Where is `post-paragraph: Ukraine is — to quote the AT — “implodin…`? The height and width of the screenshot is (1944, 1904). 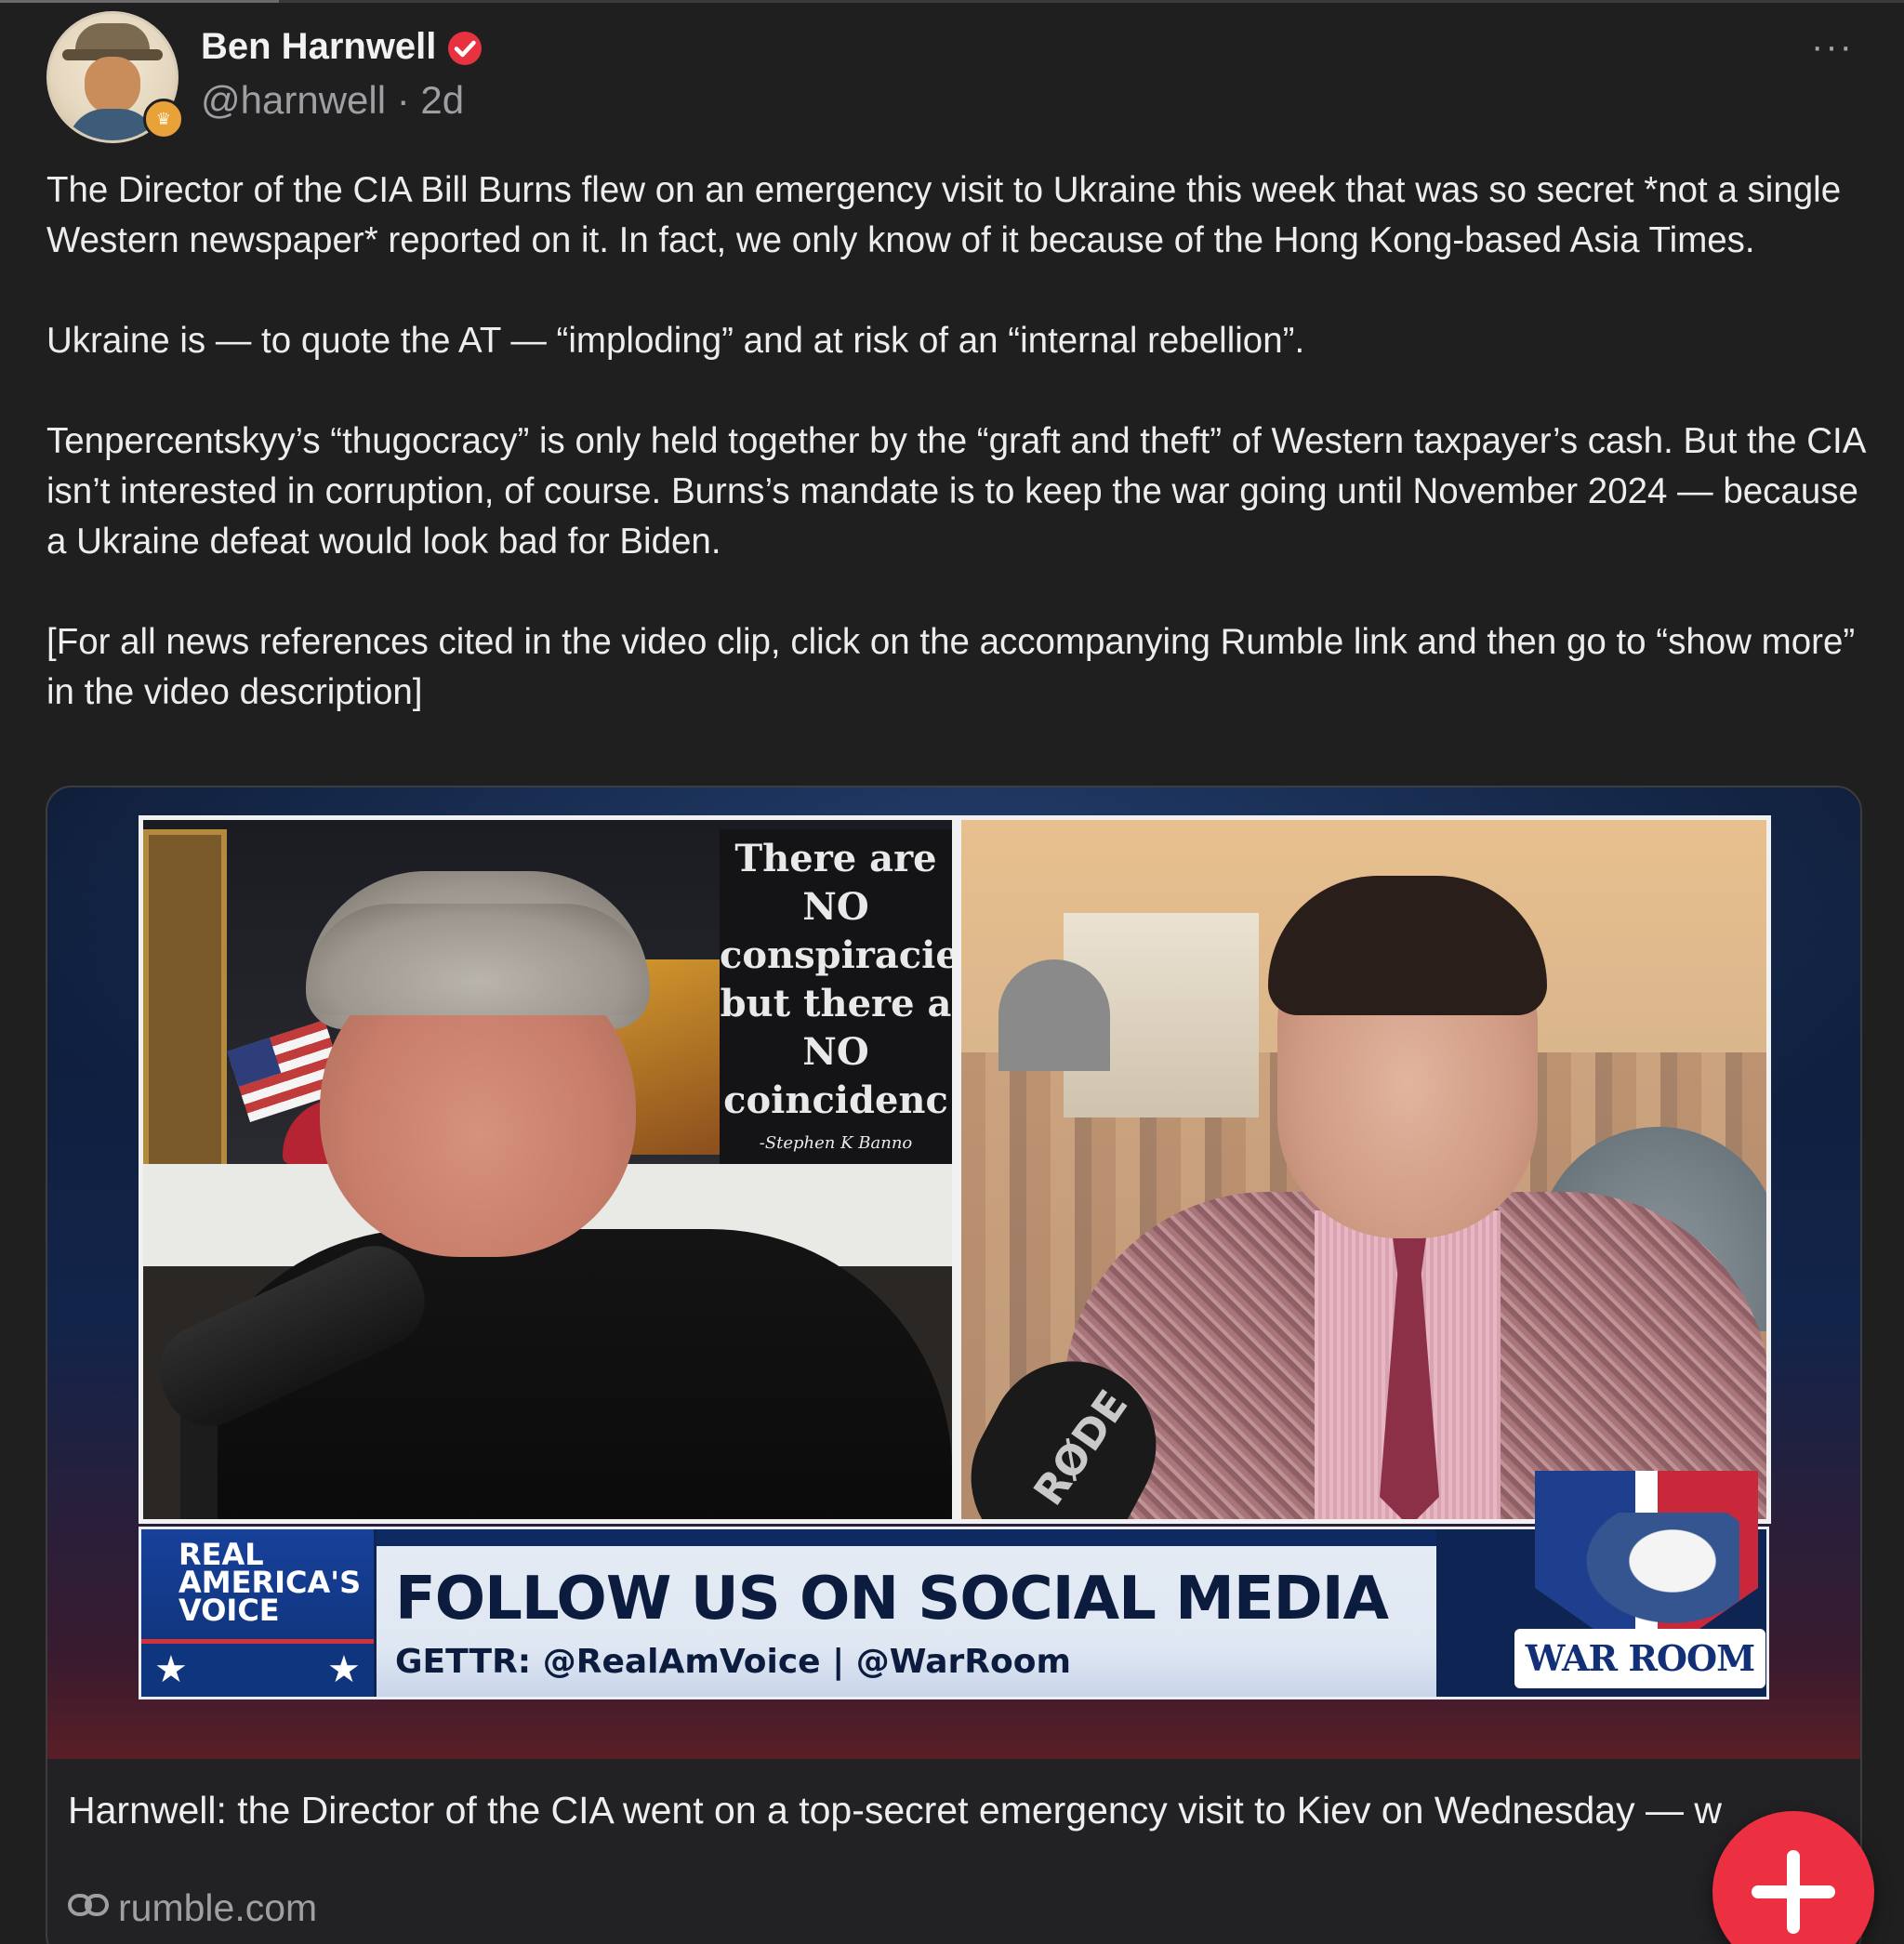
post-paragraph: Ukraine is — to quote the AT — “implodin… is located at coordinates (675, 341).